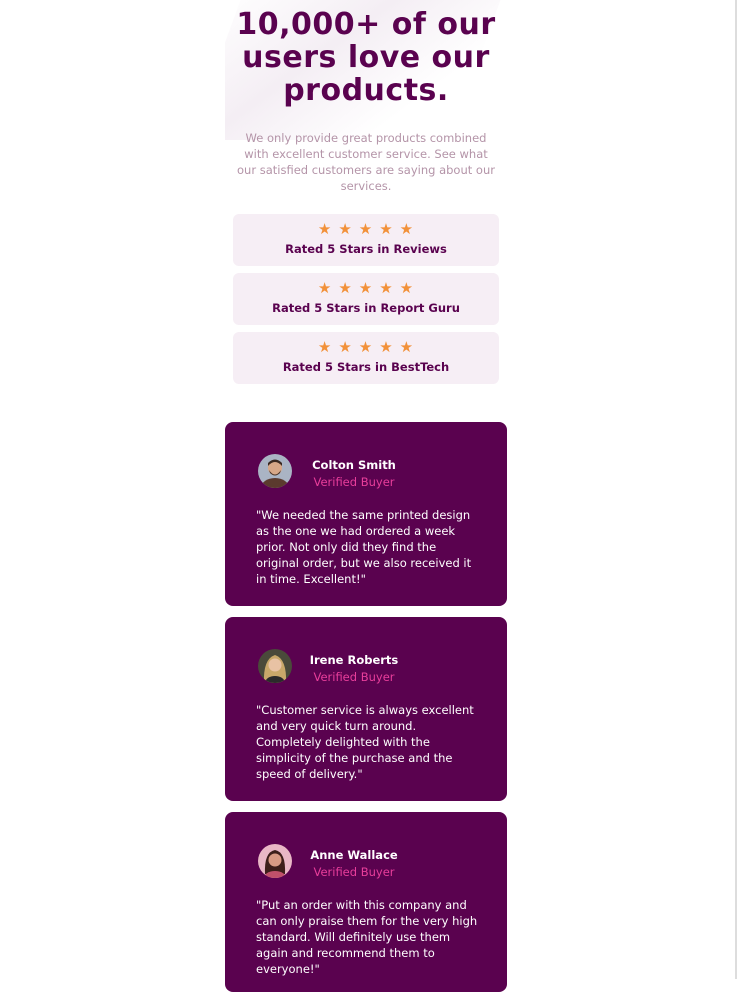 The height and width of the screenshot is (992, 737). Describe the element at coordinates (366, 249) in the screenshot. I see `rating-label: Rated 5 Stars in Reviews` at that location.